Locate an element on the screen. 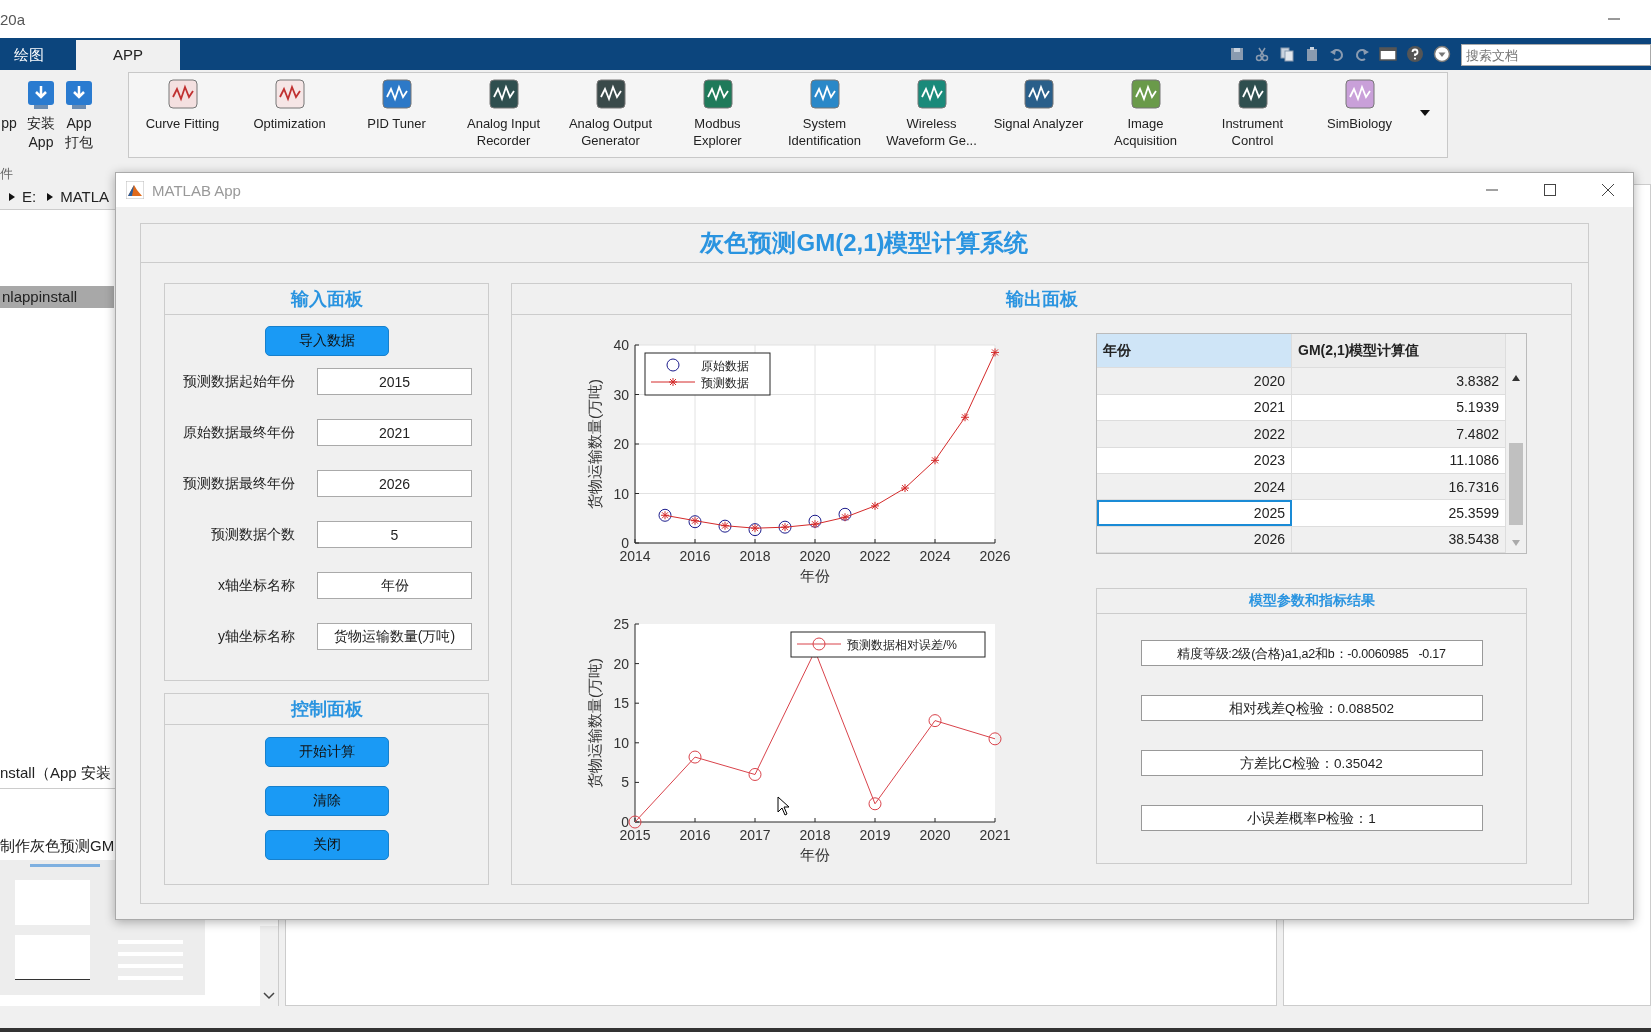  legend-label: 原始数据 is located at coordinates (725, 366).